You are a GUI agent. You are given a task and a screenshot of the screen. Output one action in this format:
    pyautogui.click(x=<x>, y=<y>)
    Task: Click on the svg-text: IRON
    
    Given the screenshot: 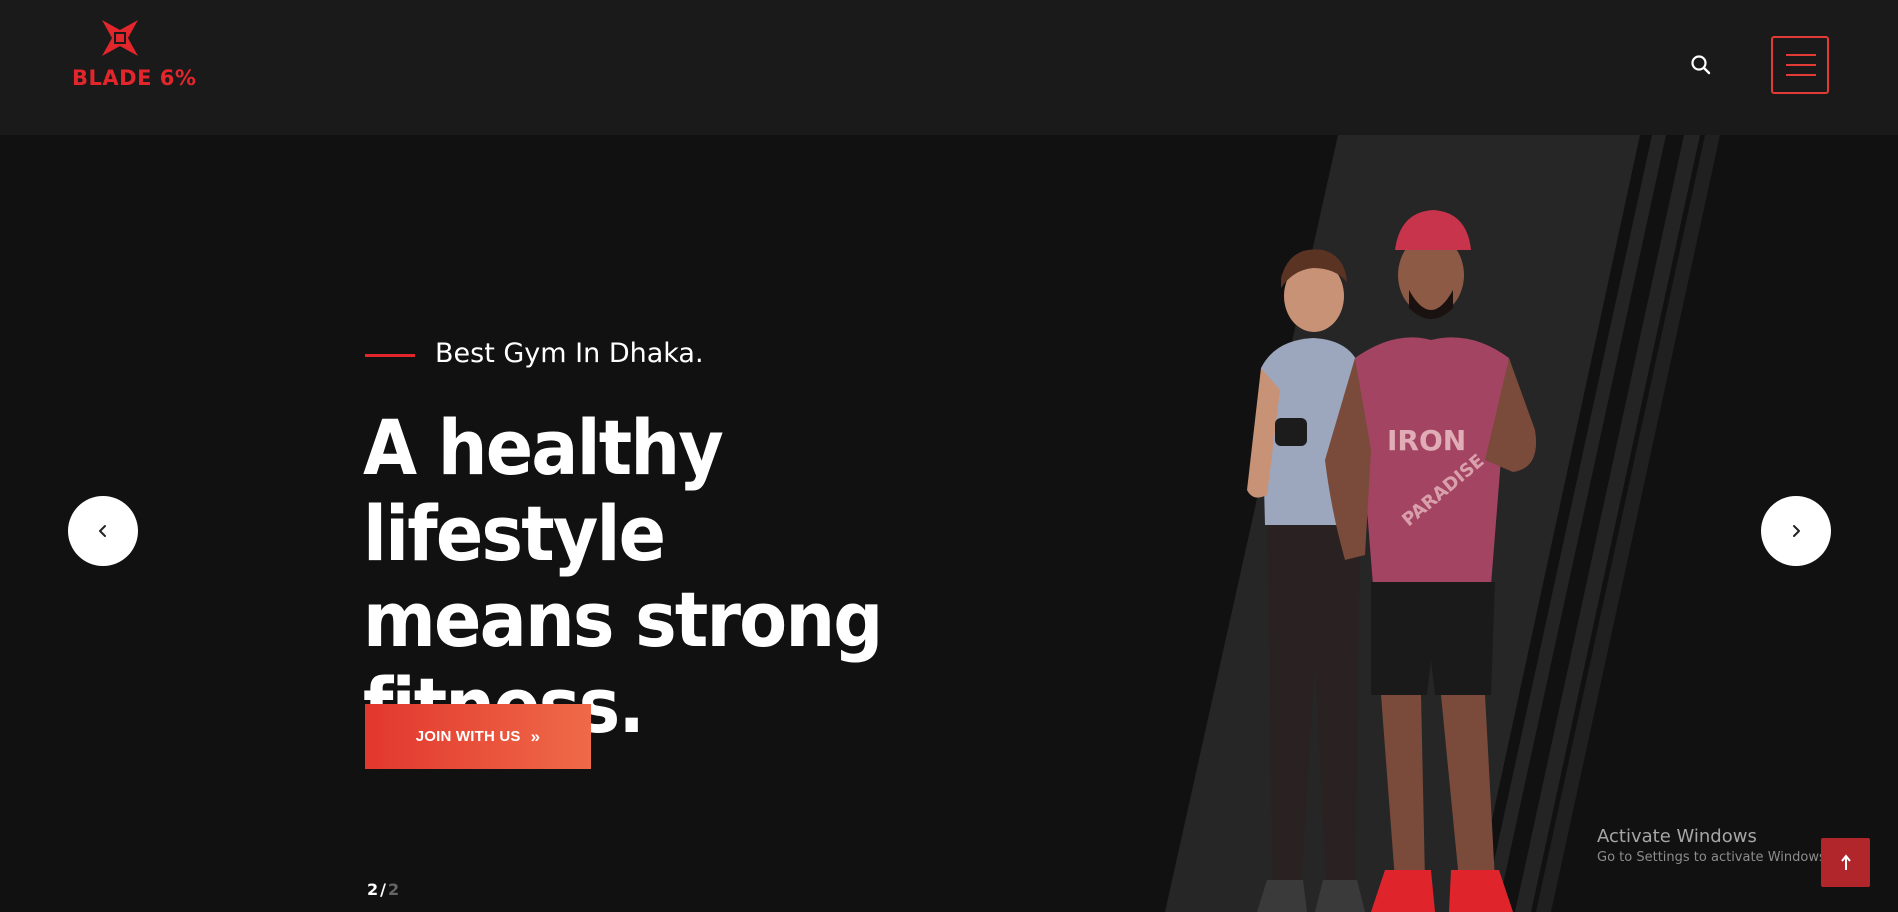 What is the action you would take?
    pyautogui.click(x=1426, y=440)
    